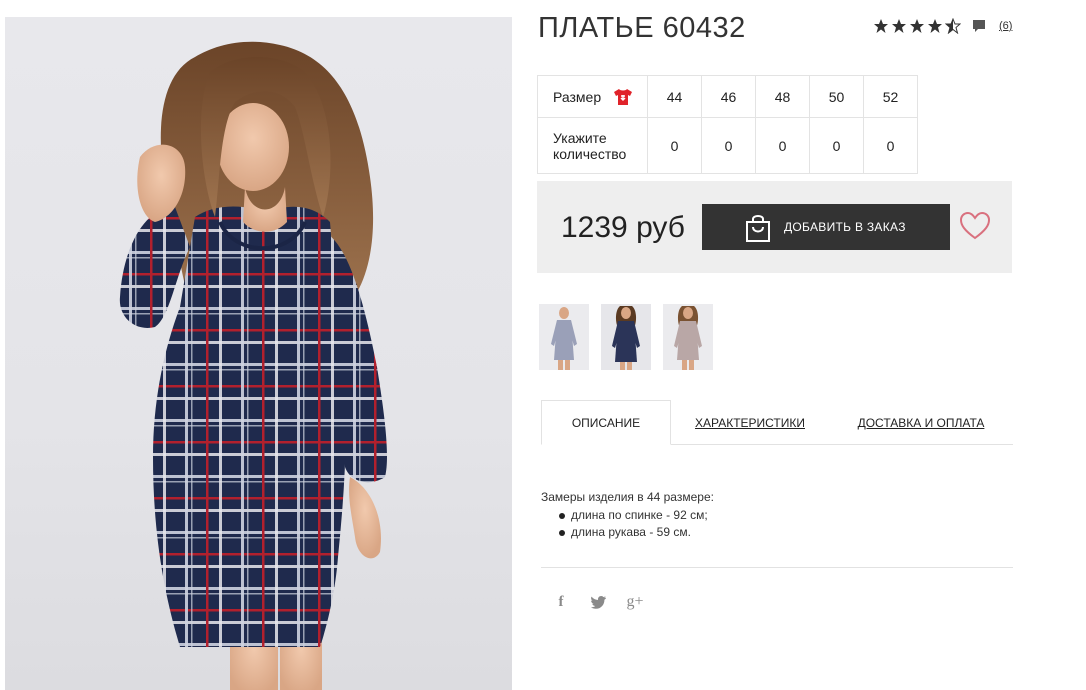 Image resolution: width=1086 pixels, height=690 pixels. Describe the element at coordinates (627, 497) in the screenshot. I see `description-intro: Замеры изделия в 44 размере:` at that location.